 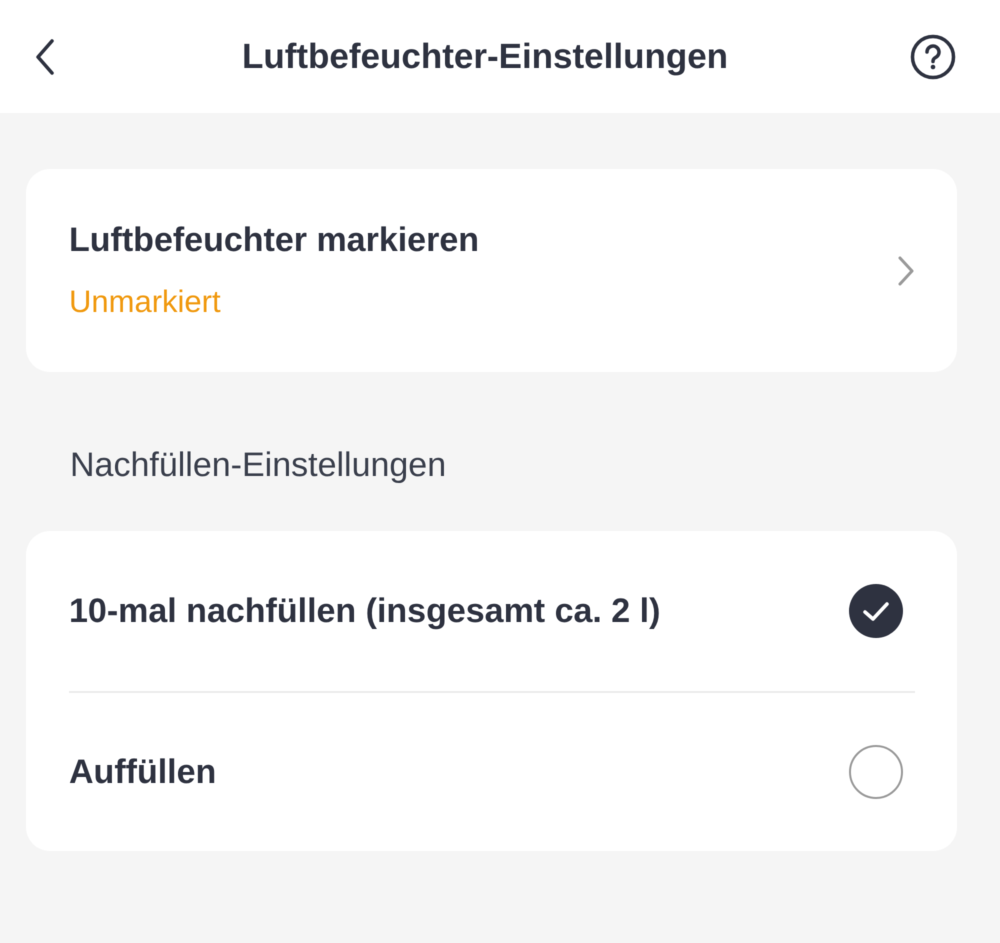 What do you see at coordinates (906, 270) in the screenshot?
I see `chevron-icon` at bounding box center [906, 270].